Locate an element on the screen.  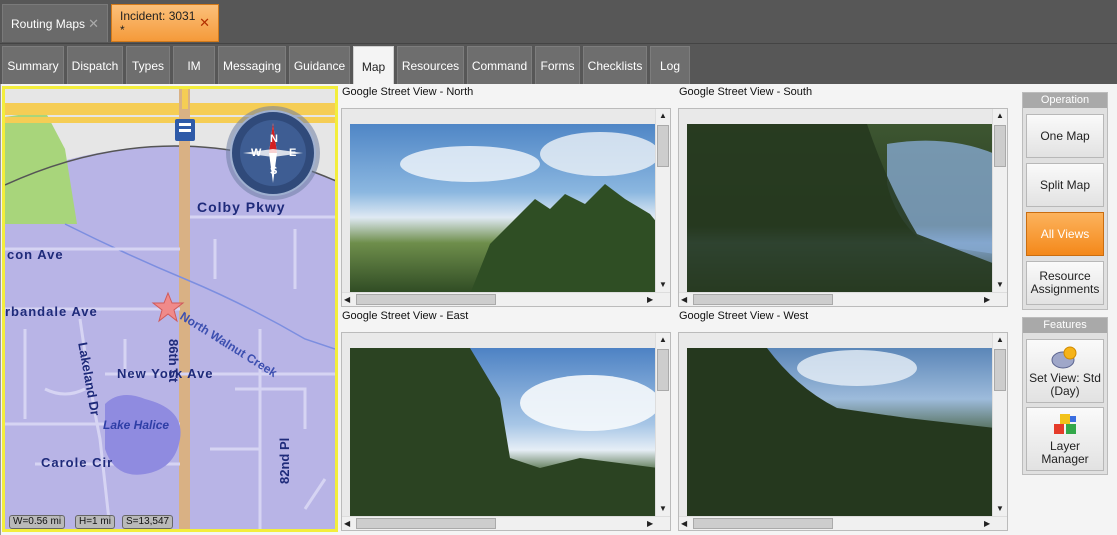
scale-height-badge: H=1 mi is located at coordinates (95, 522).